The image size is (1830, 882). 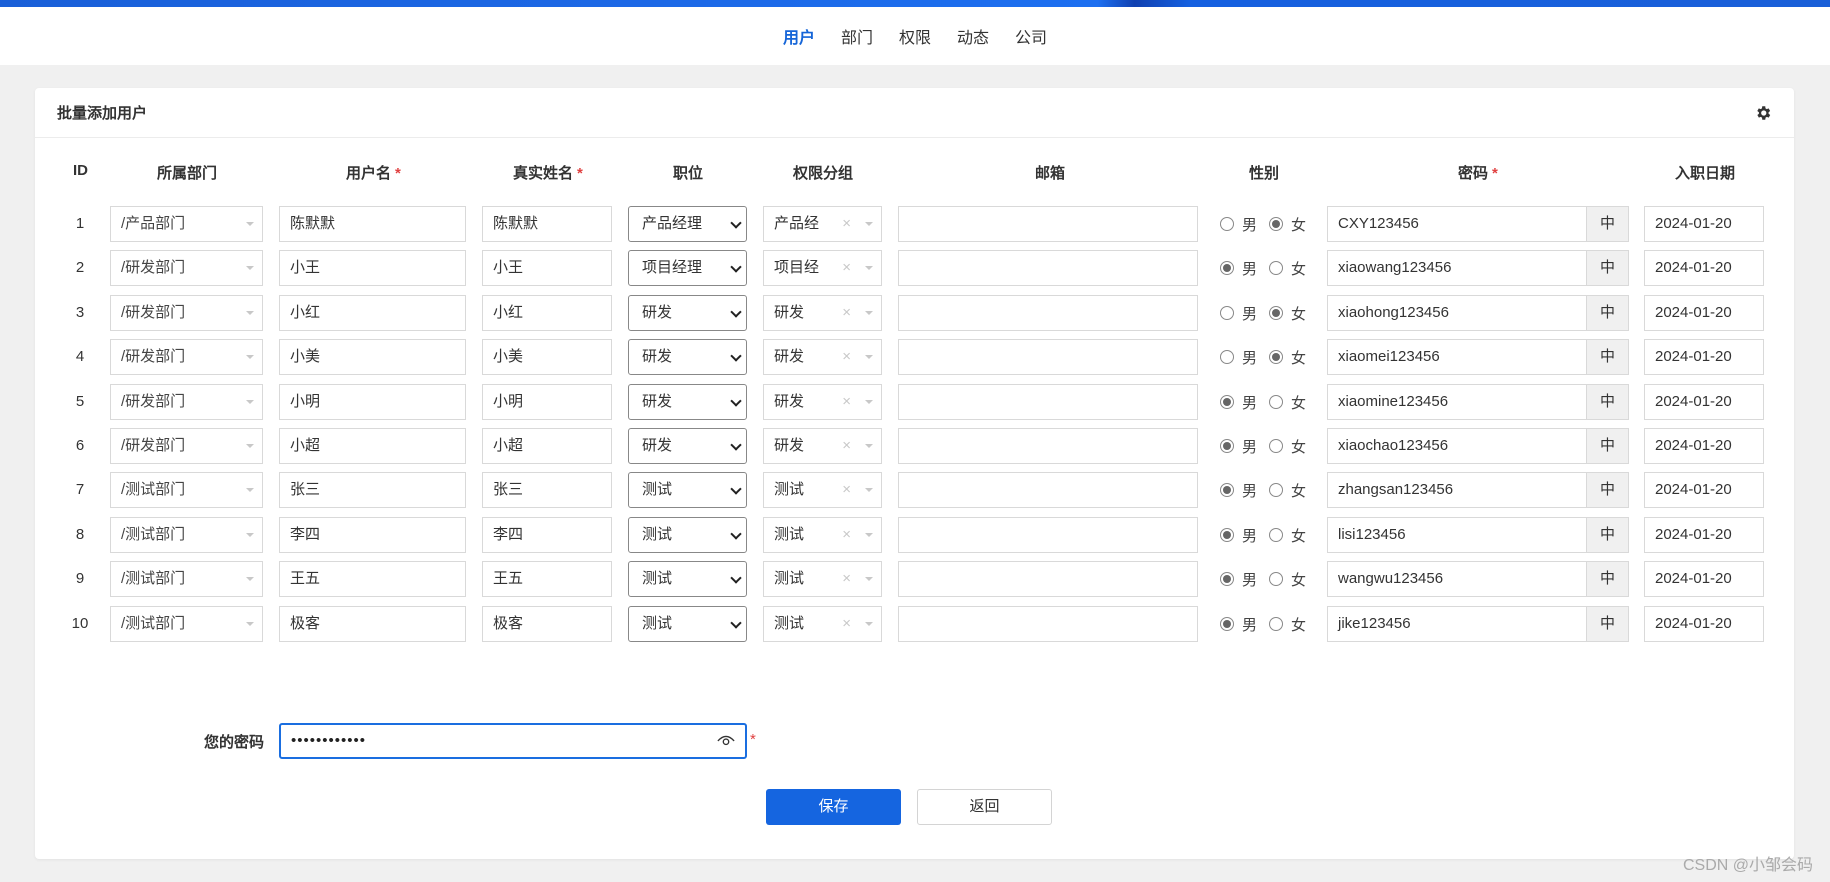 I want to click on password-input: xiaomei123456, so click(x=1457, y=357).